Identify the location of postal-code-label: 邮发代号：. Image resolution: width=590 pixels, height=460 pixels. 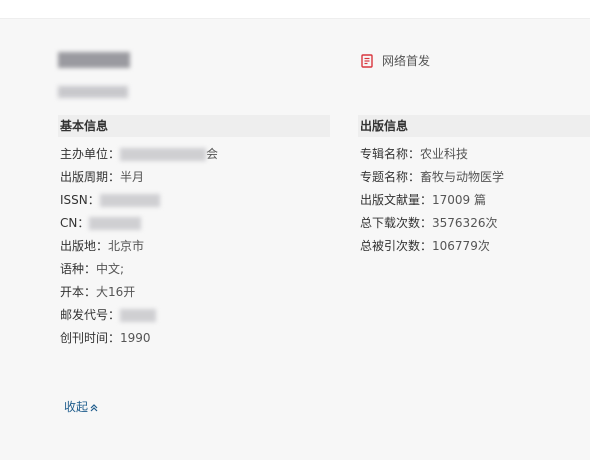
(90, 315).